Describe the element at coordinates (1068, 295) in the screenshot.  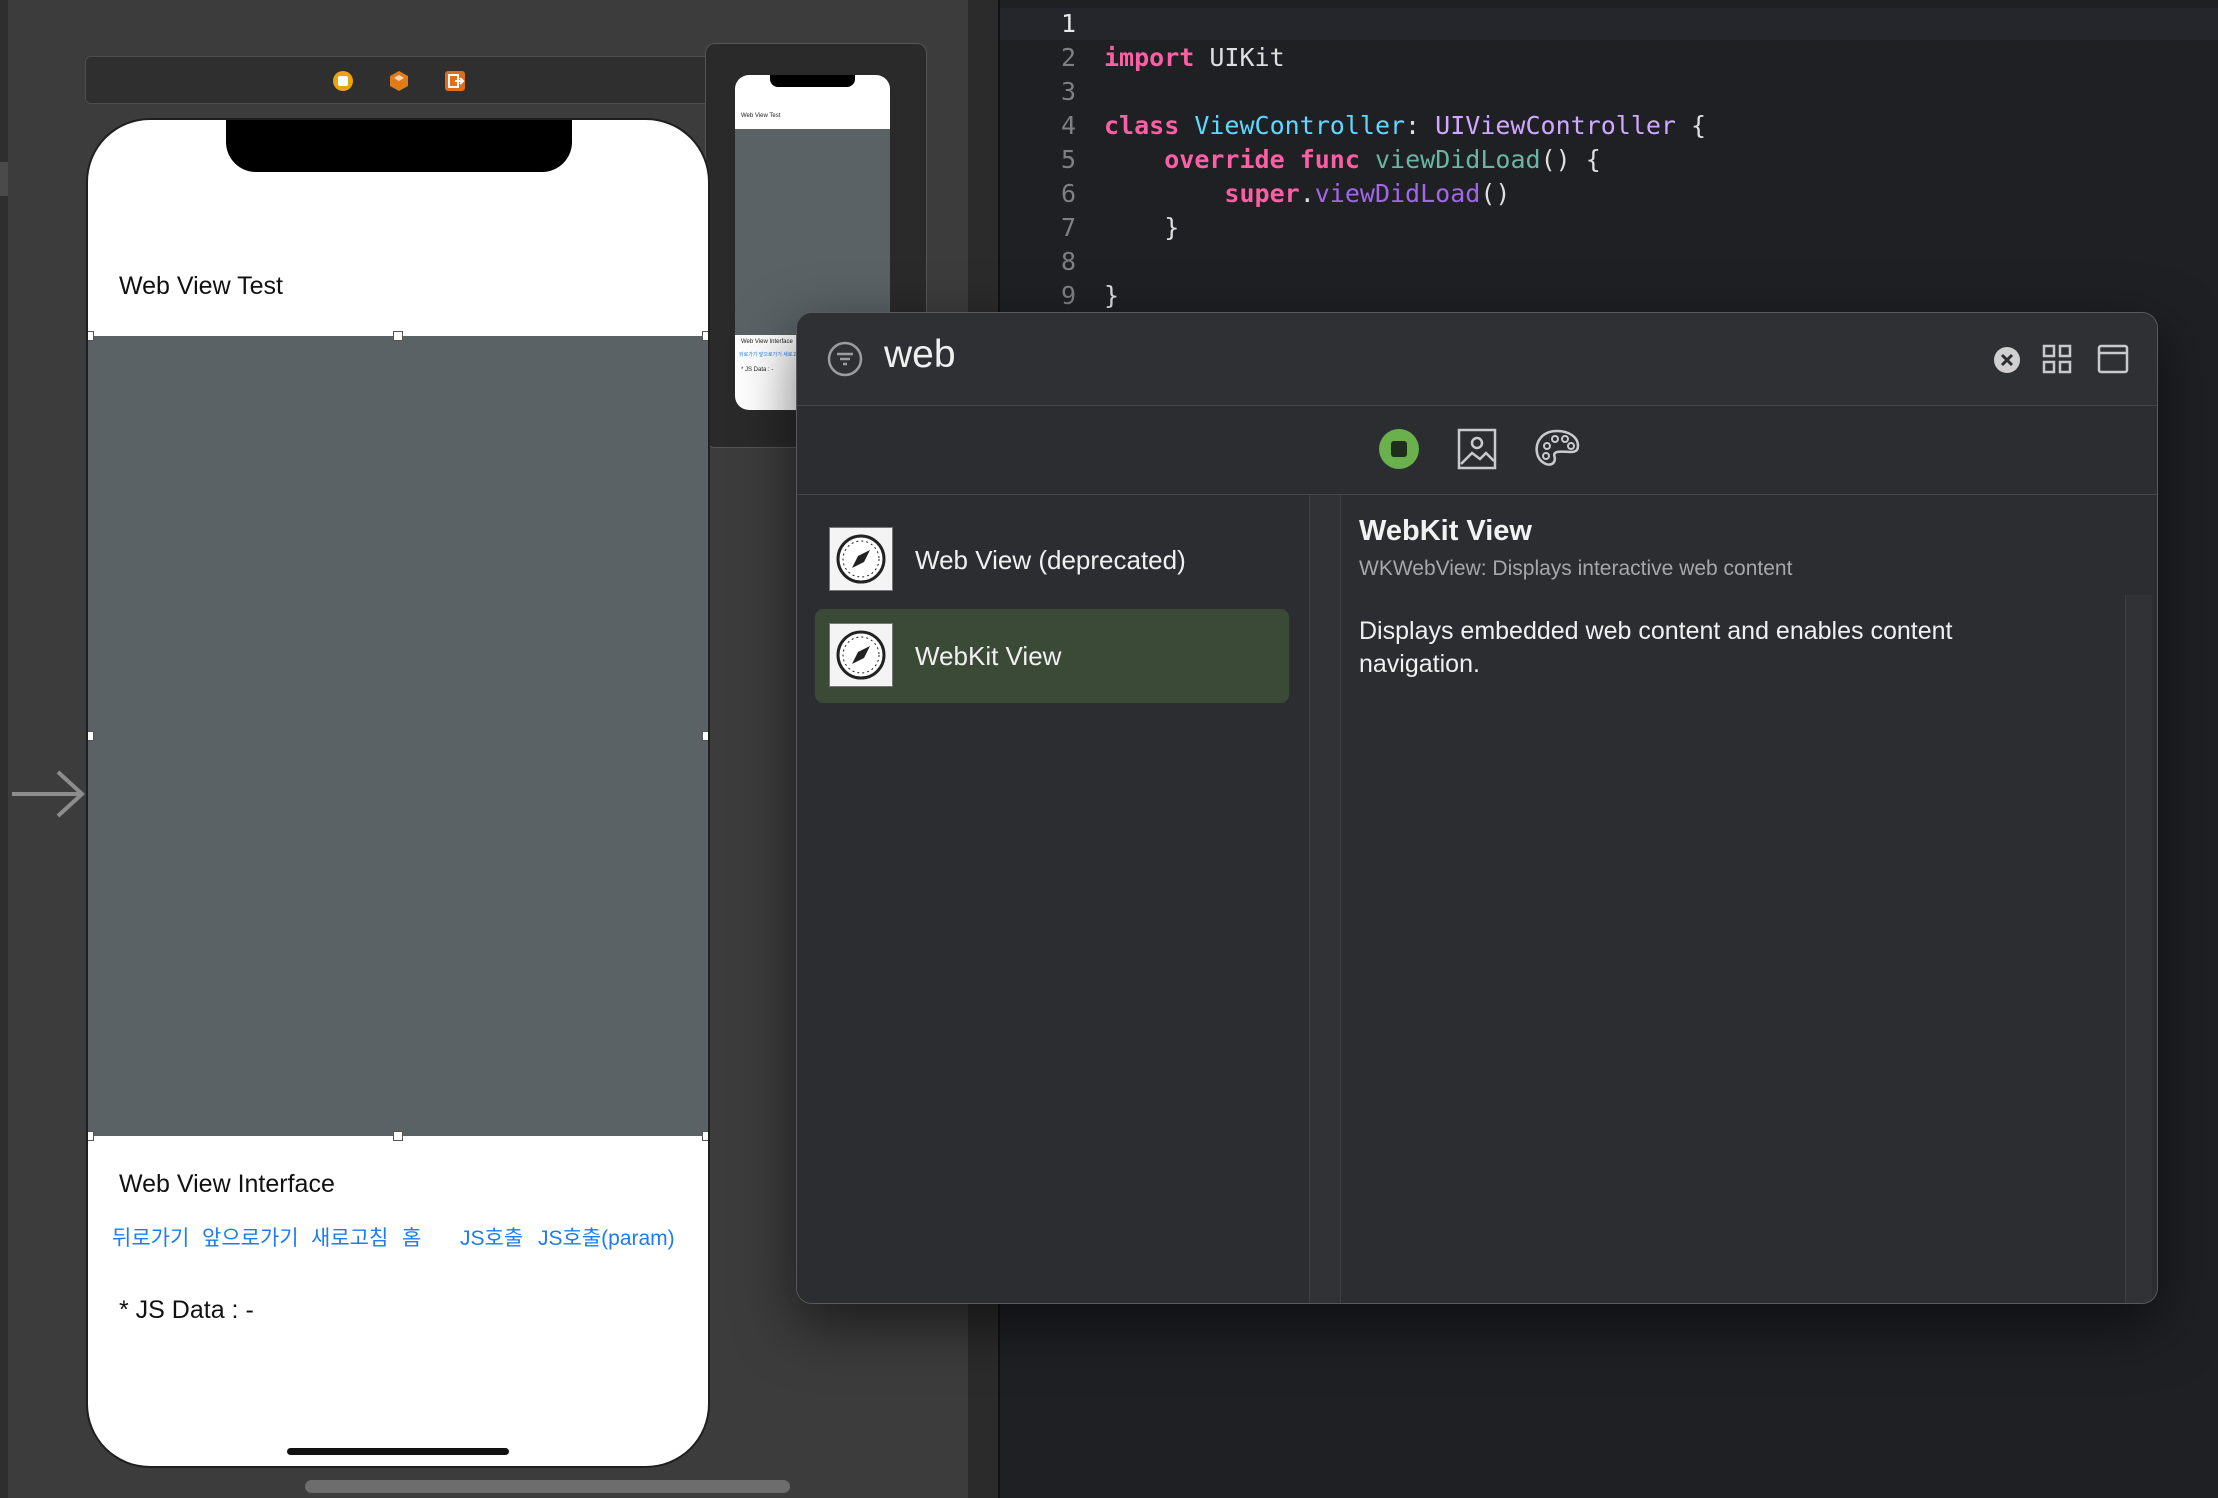
I see `line-number: 9` at that location.